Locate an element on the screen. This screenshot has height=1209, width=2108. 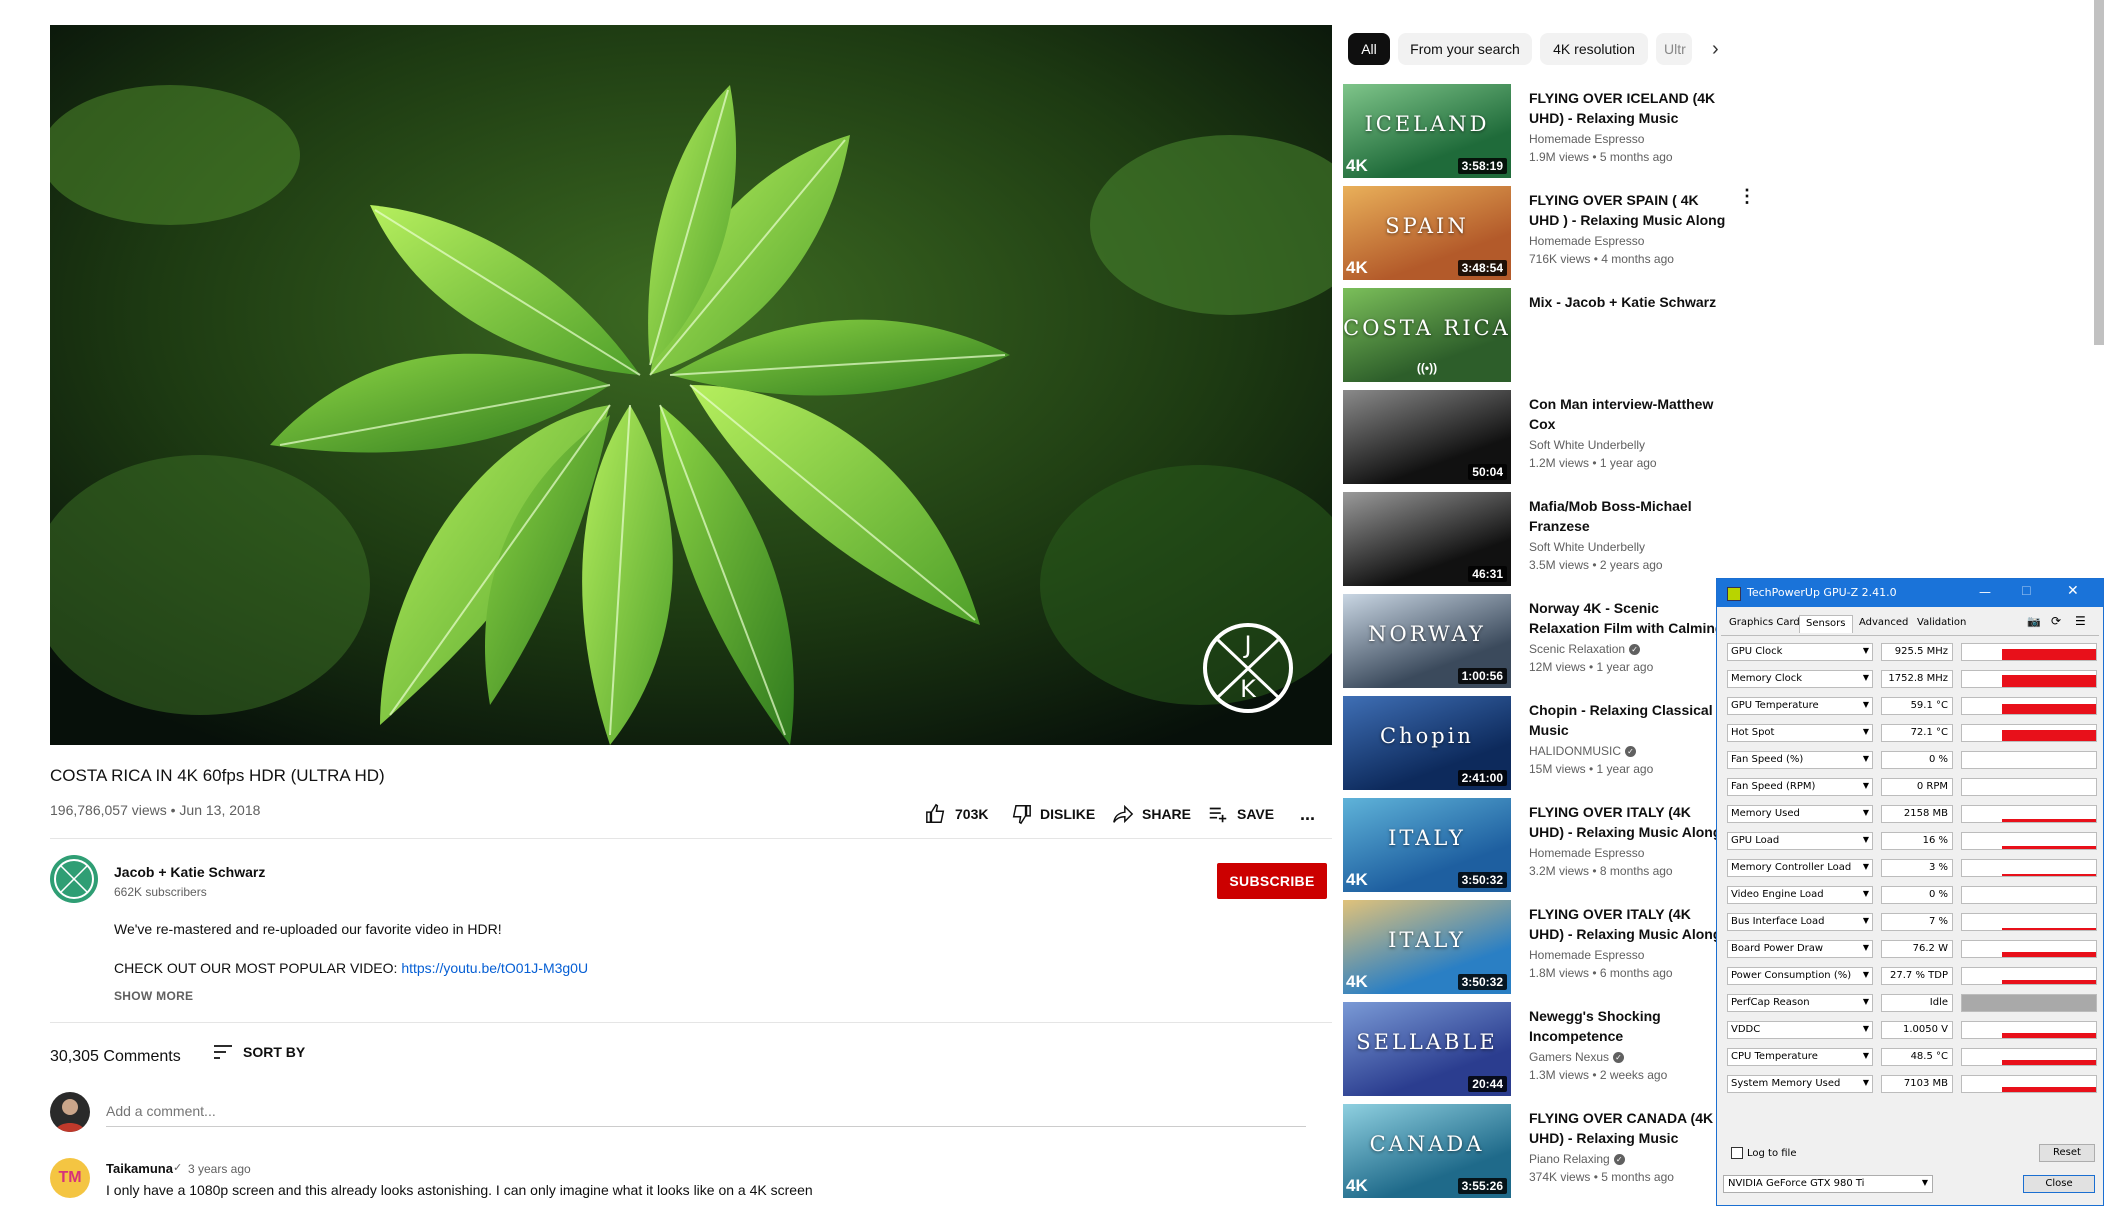
sensor-name-dropdown: Bus Interface Load ▼ is located at coordinates (1800, 922).